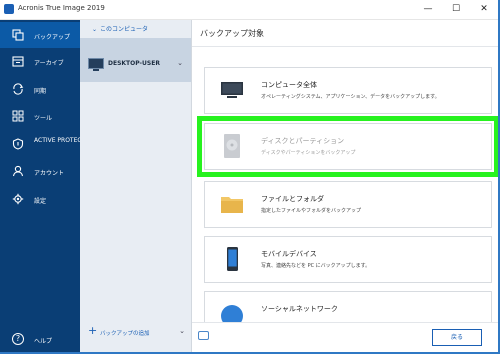 This screenshot has width=500, height=354. I want to click on option-description: ディスクやパーティションをバックアップ, so click(308, 153).